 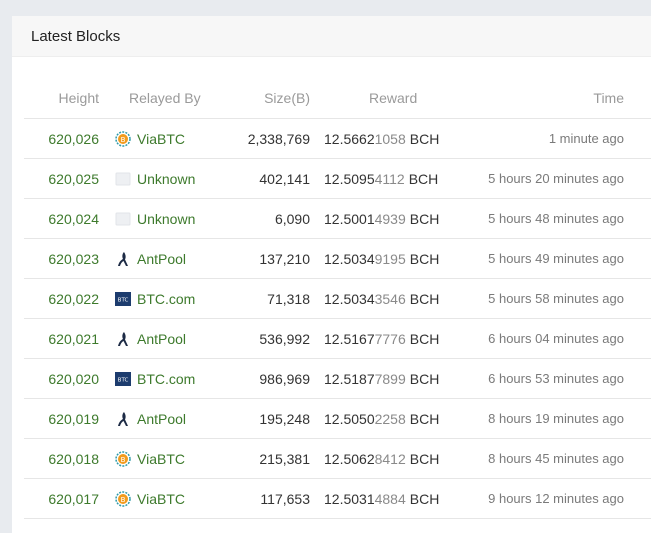 I want to click on block-time: 9 hours 12 minutes ago, so click(x=556, y=498).